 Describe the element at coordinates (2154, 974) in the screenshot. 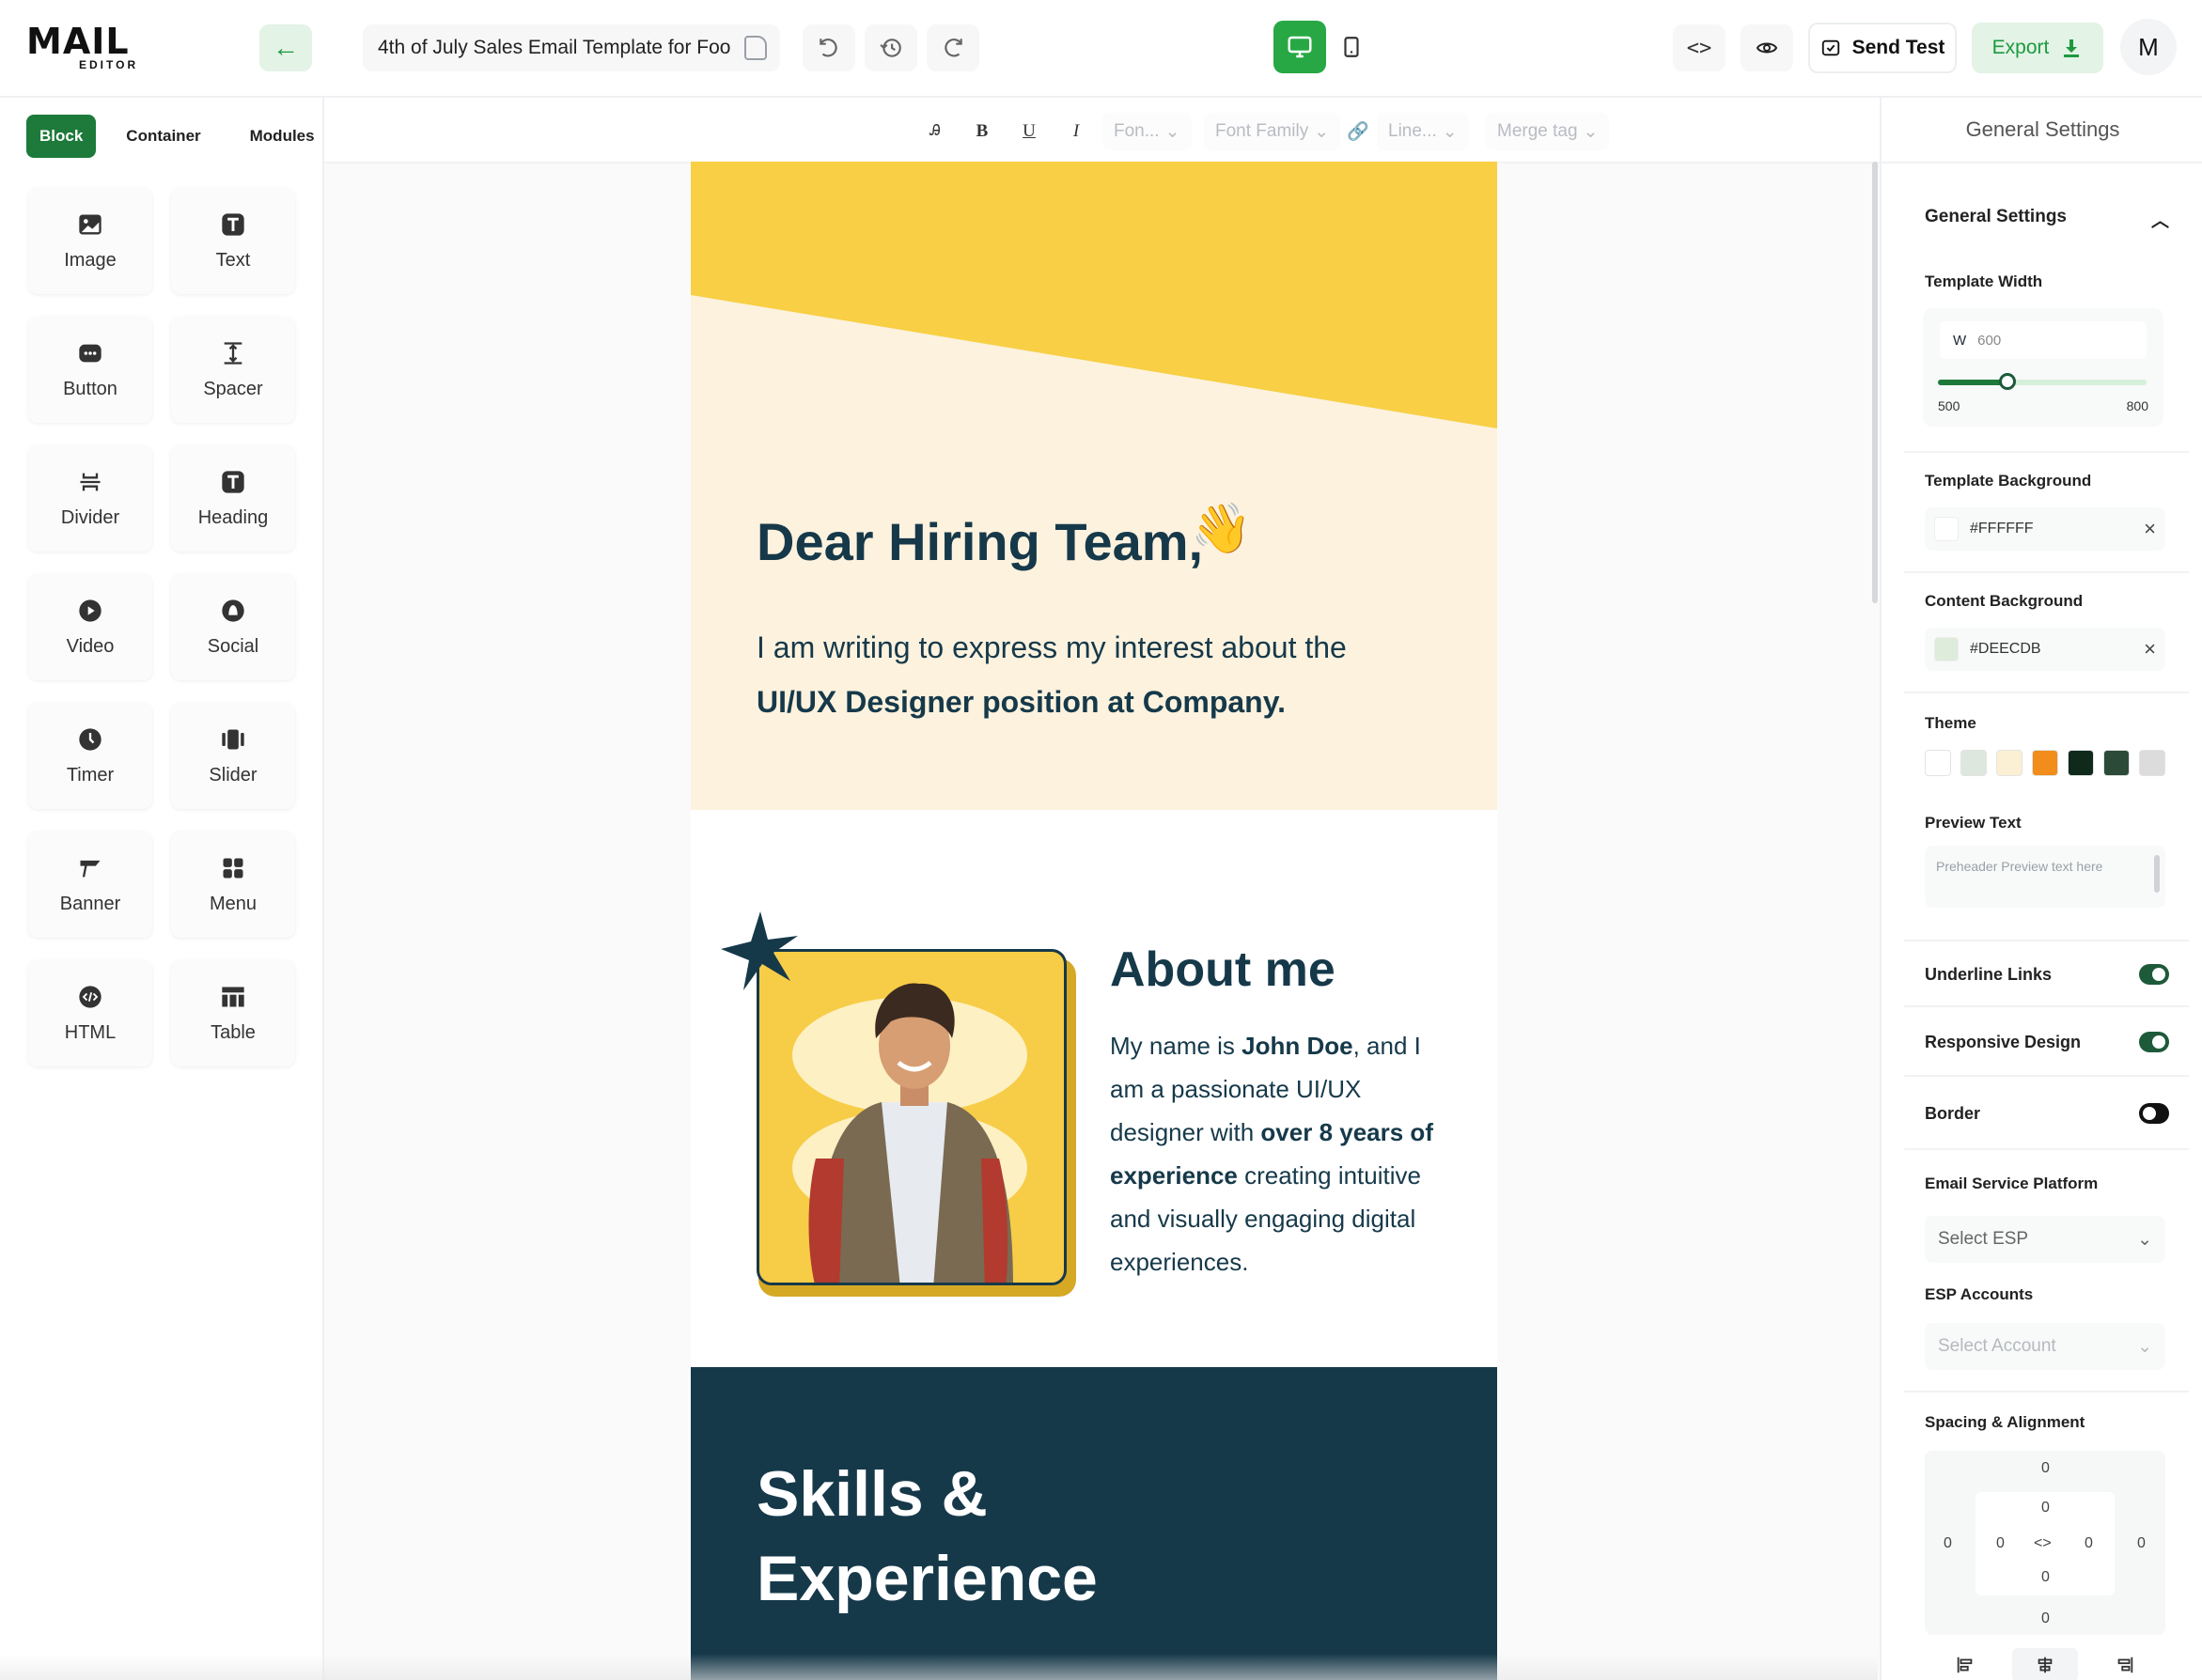

I see `underline-links-toggle` at that location.